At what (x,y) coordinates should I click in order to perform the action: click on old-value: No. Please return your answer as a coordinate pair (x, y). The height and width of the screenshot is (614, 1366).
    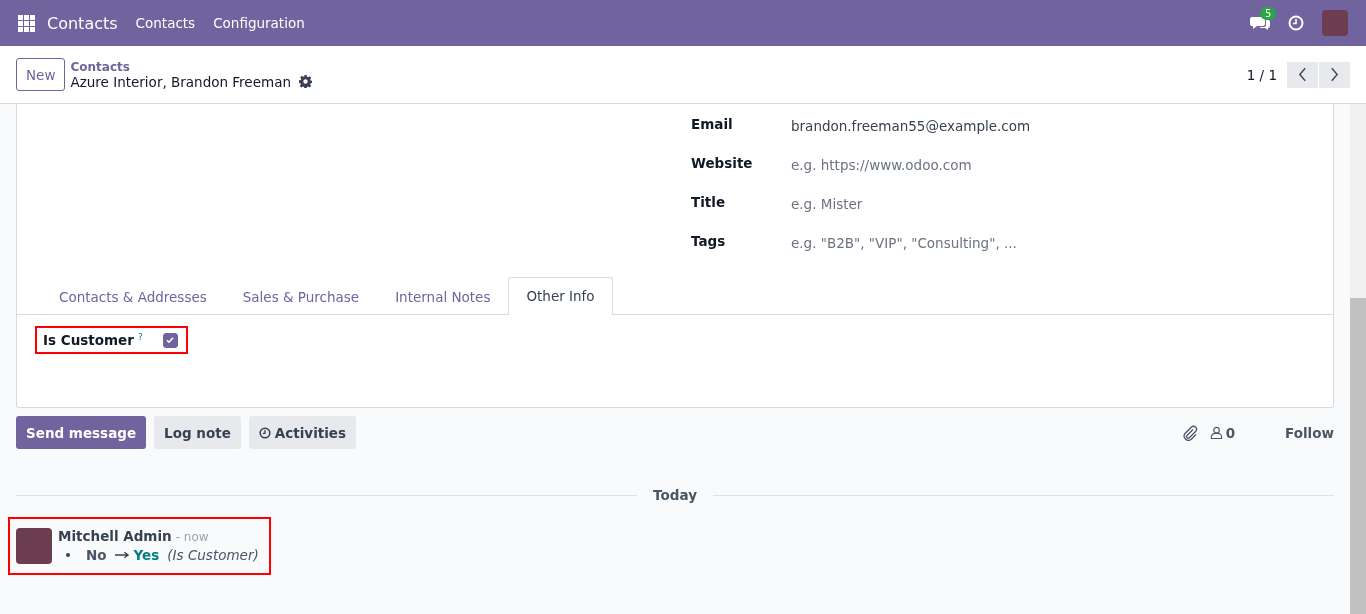
    Looking at the image, I should click on (96, 555).